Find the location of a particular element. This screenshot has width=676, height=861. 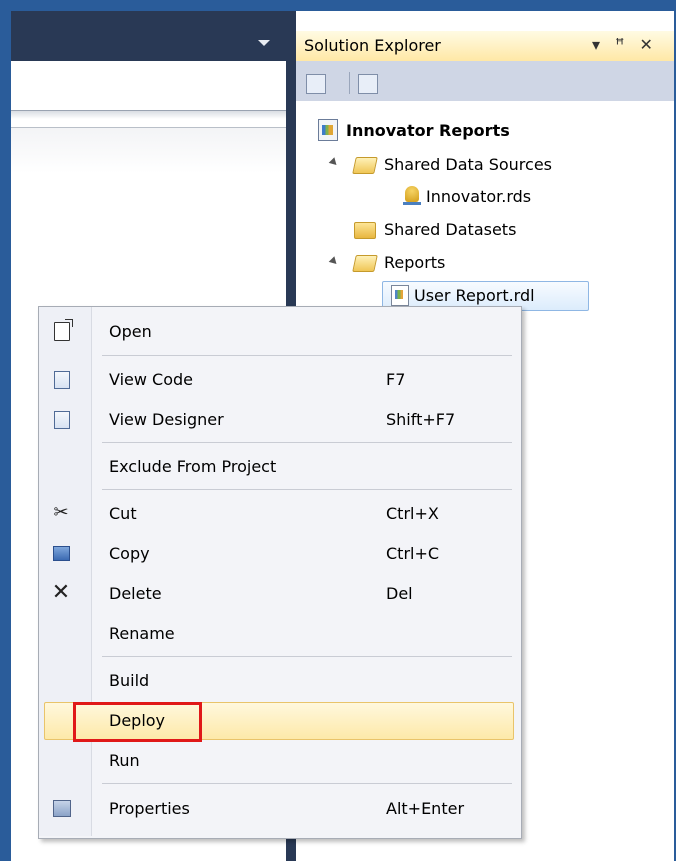

pin-icon: ꟸ is located at coordinates (619, 44).